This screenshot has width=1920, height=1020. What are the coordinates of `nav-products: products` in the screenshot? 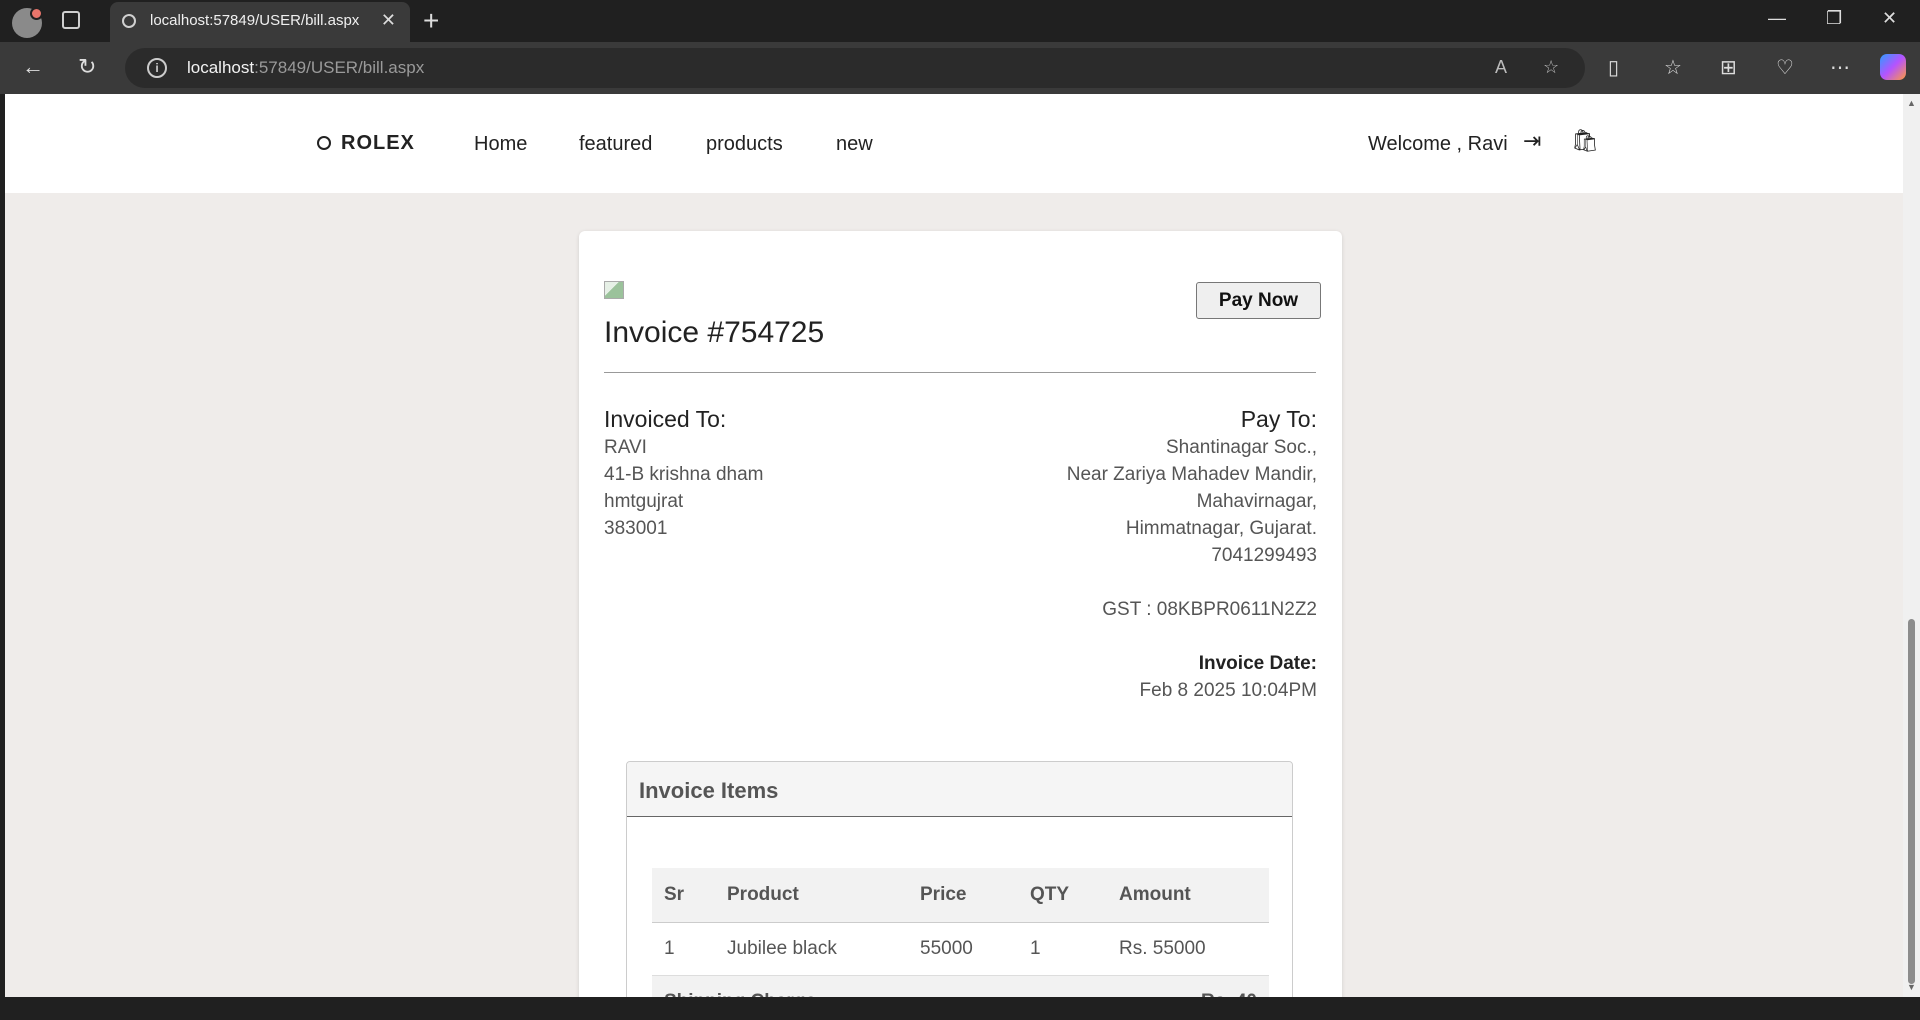 It's located at (744, 144).